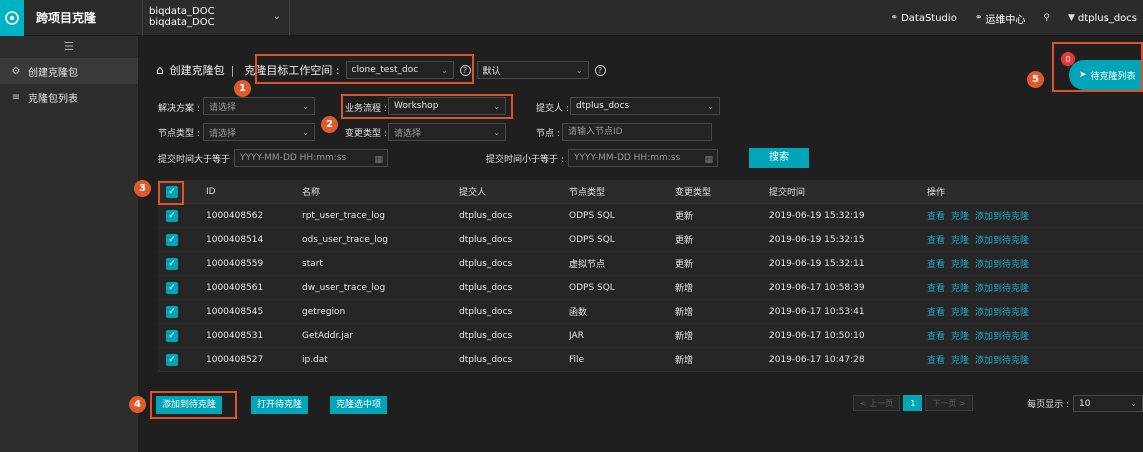  Describe the element at coordinates (235, 287) in the screenshot. I see `cell-id: 1000408561` at that location.